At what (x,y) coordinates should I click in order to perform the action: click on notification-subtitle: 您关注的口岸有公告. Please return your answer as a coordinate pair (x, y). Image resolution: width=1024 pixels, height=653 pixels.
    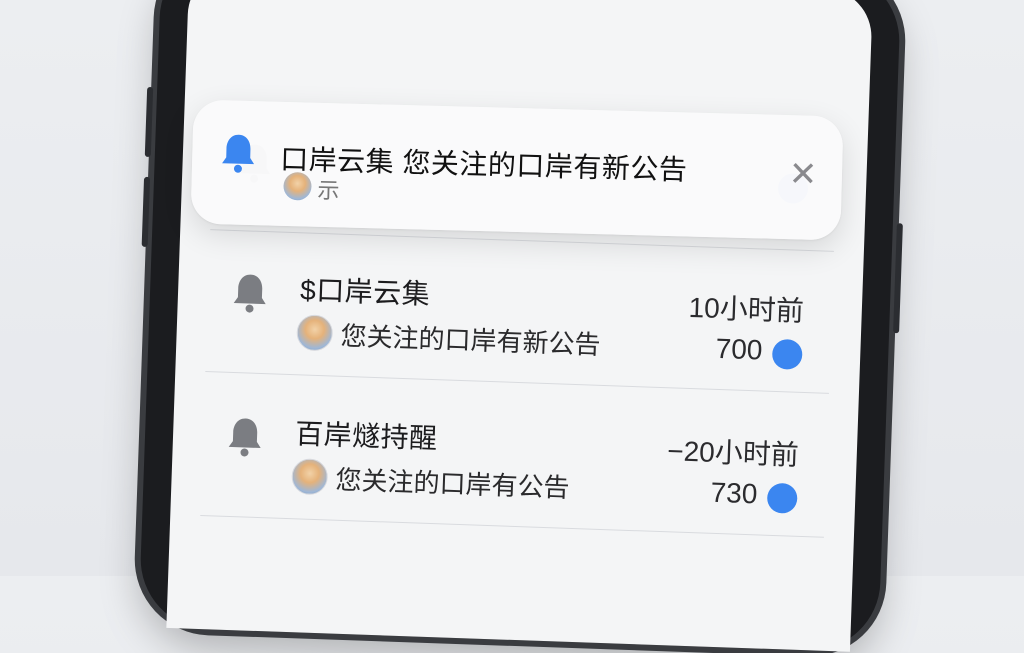
    Looking at the image, I should click on (453, 483).